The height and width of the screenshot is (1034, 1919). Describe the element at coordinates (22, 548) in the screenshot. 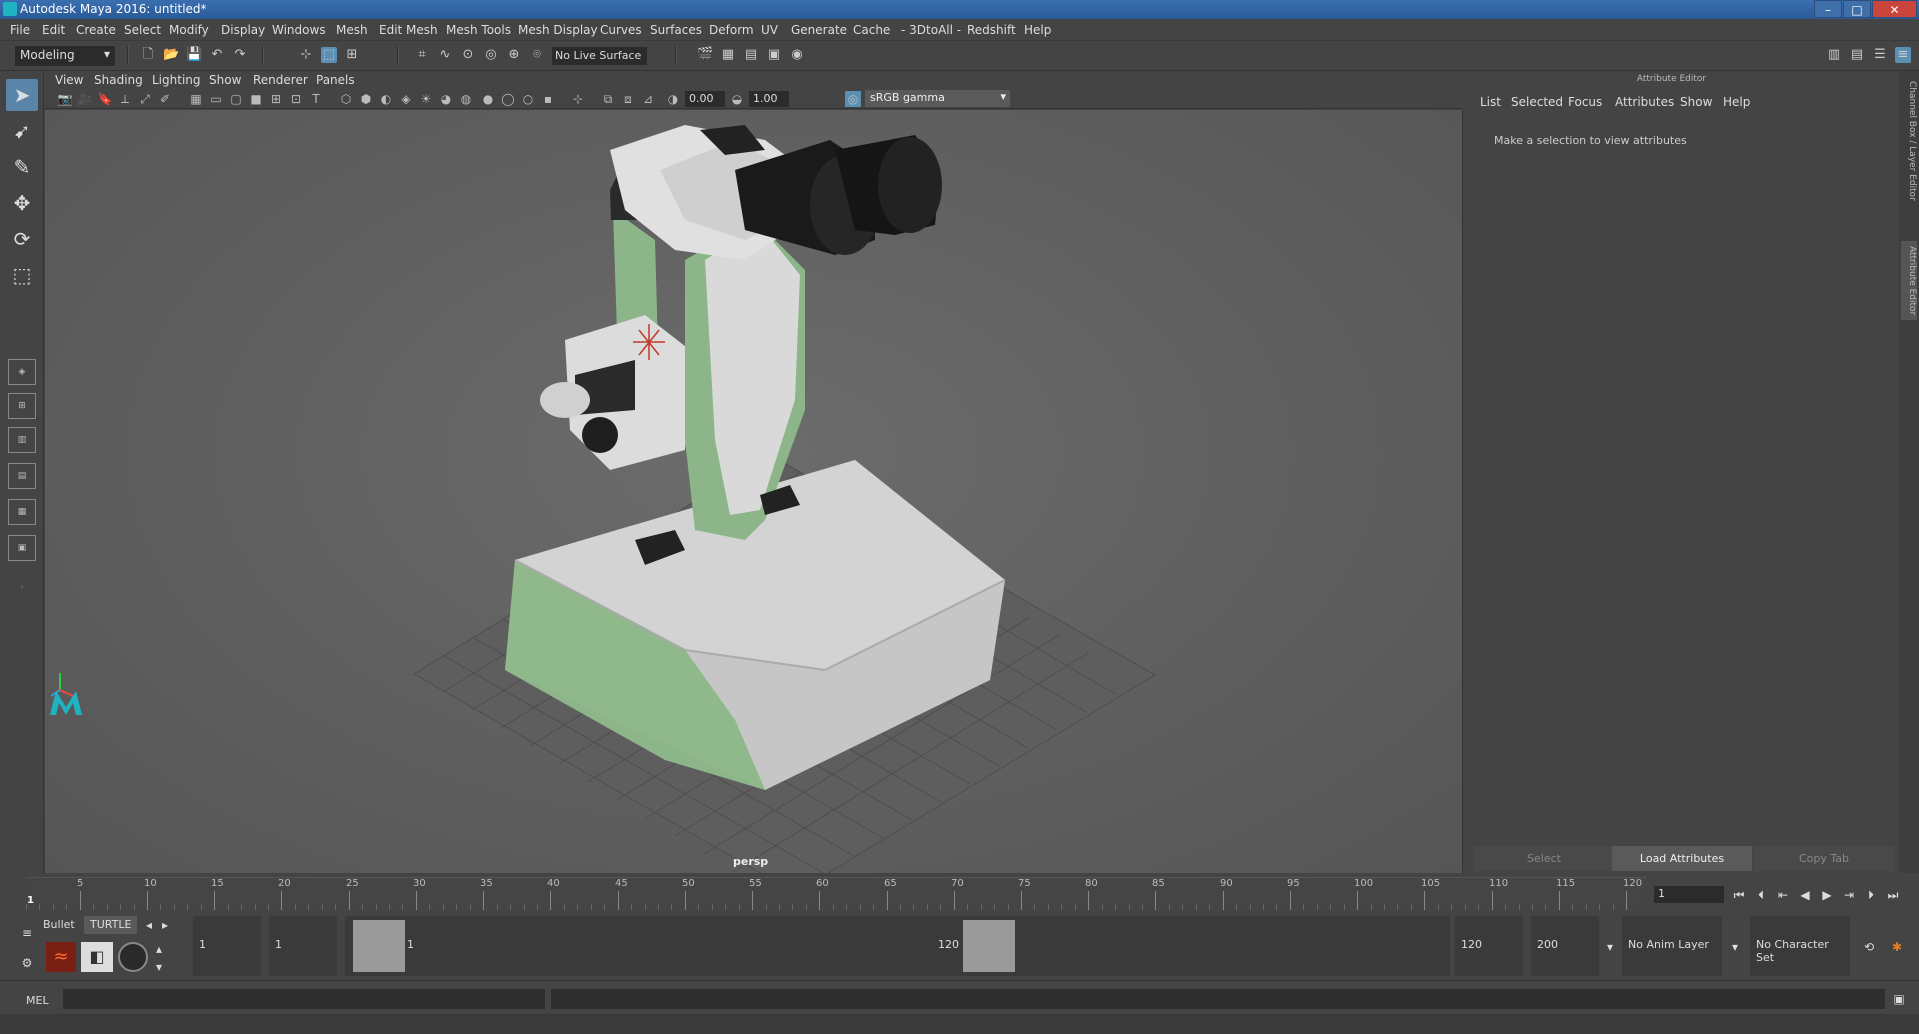

I see `hypershade-layout-icon: ▣` at that location.